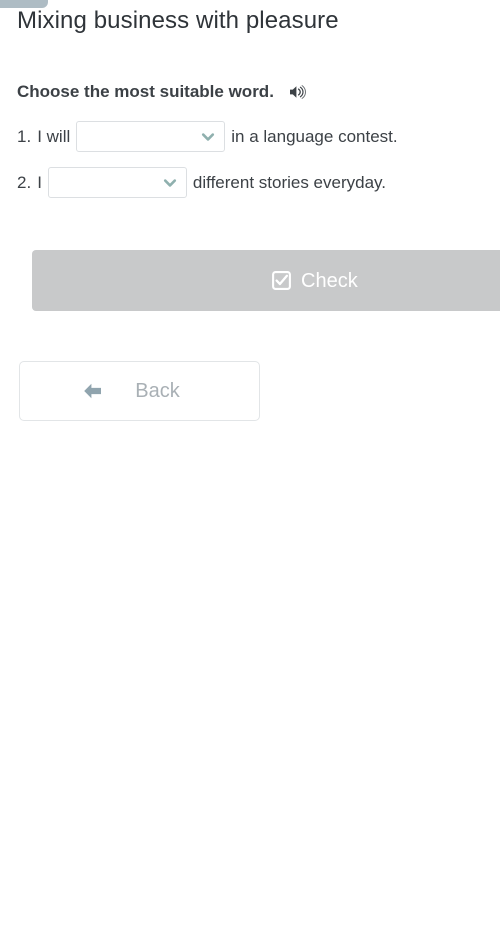 This screenshot has height=934, width=500. What do you see at coordinates (178, 20) in the screenshot?
I see `page-title: Mixing business with pleasure` at bounding box center [178, 20].